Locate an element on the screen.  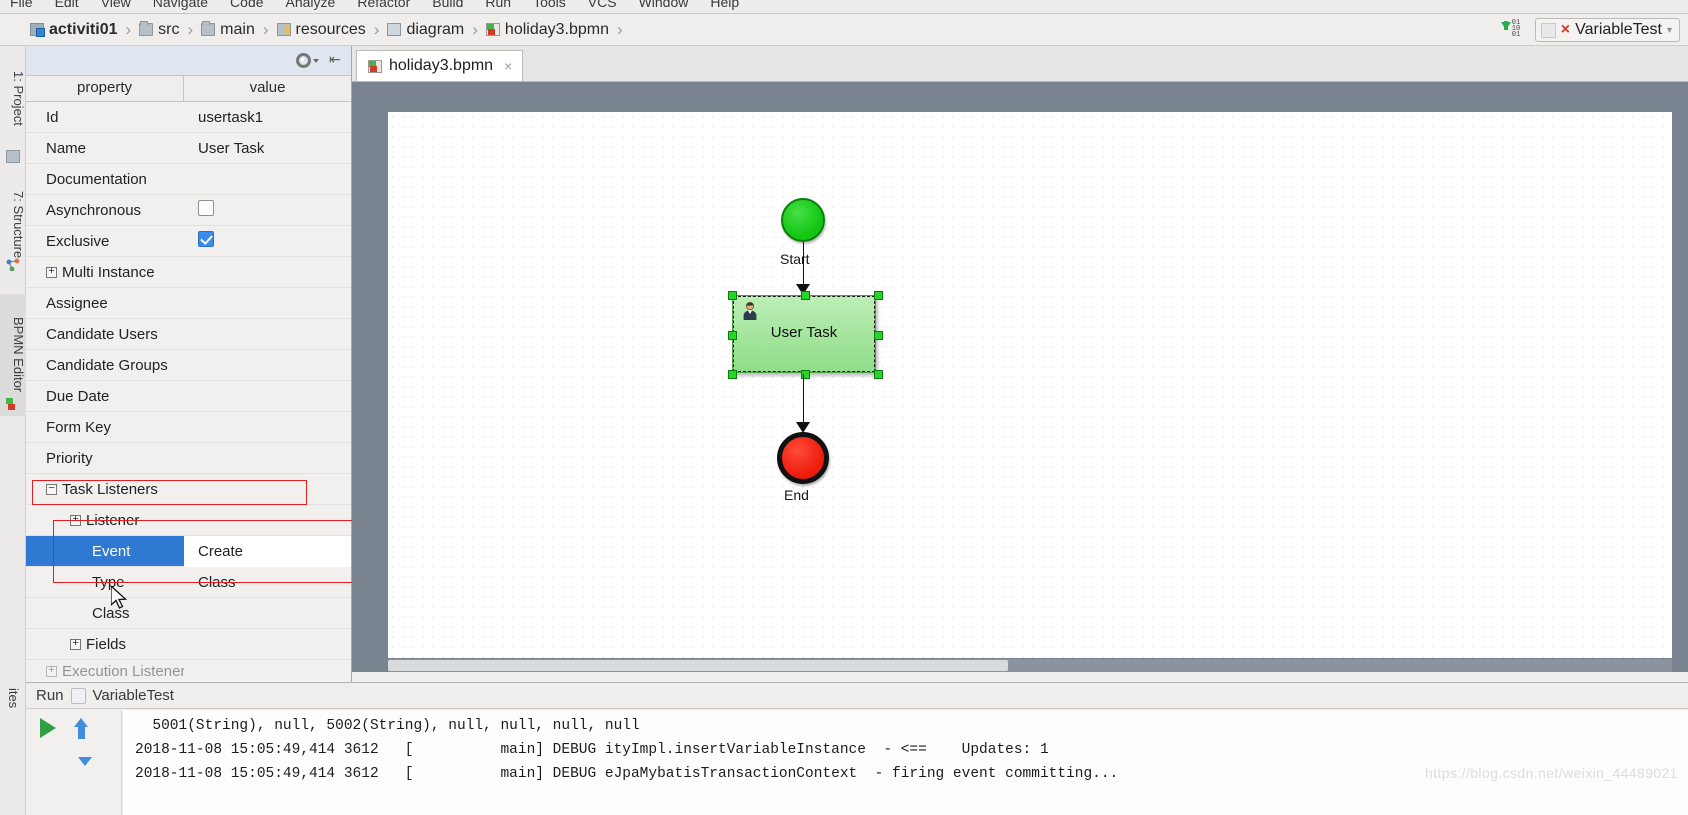
resize-handle-ne is located at coordinates (878, 295).